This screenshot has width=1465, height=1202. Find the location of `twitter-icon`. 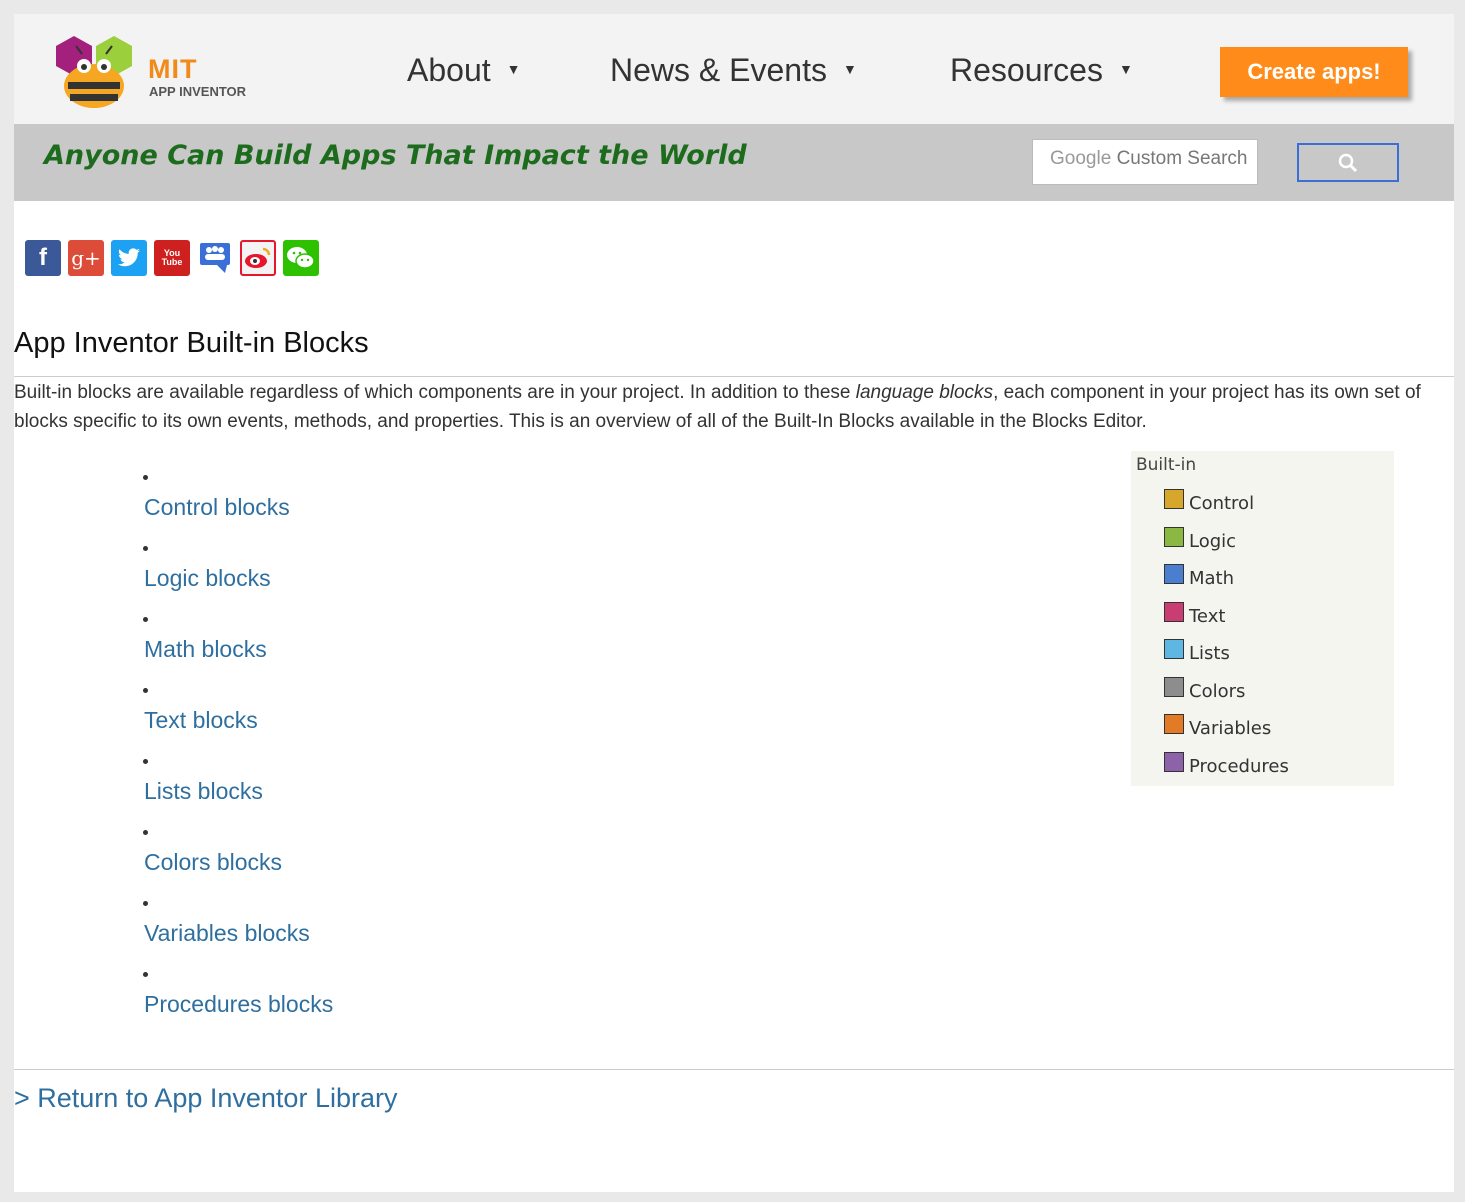

twitter-icon is located at coordinates (129, 258).